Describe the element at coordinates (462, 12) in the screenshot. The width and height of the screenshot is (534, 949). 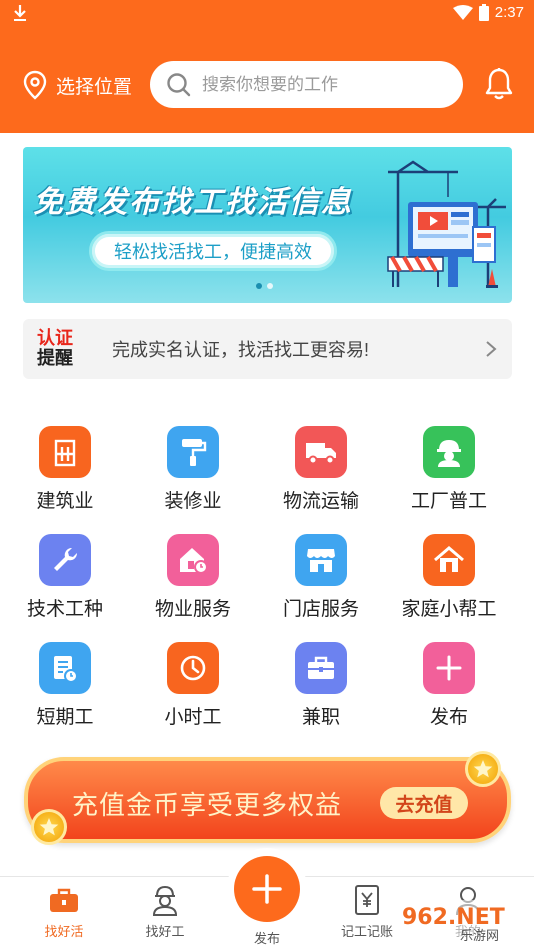
I see `wifi-icon` at that location.